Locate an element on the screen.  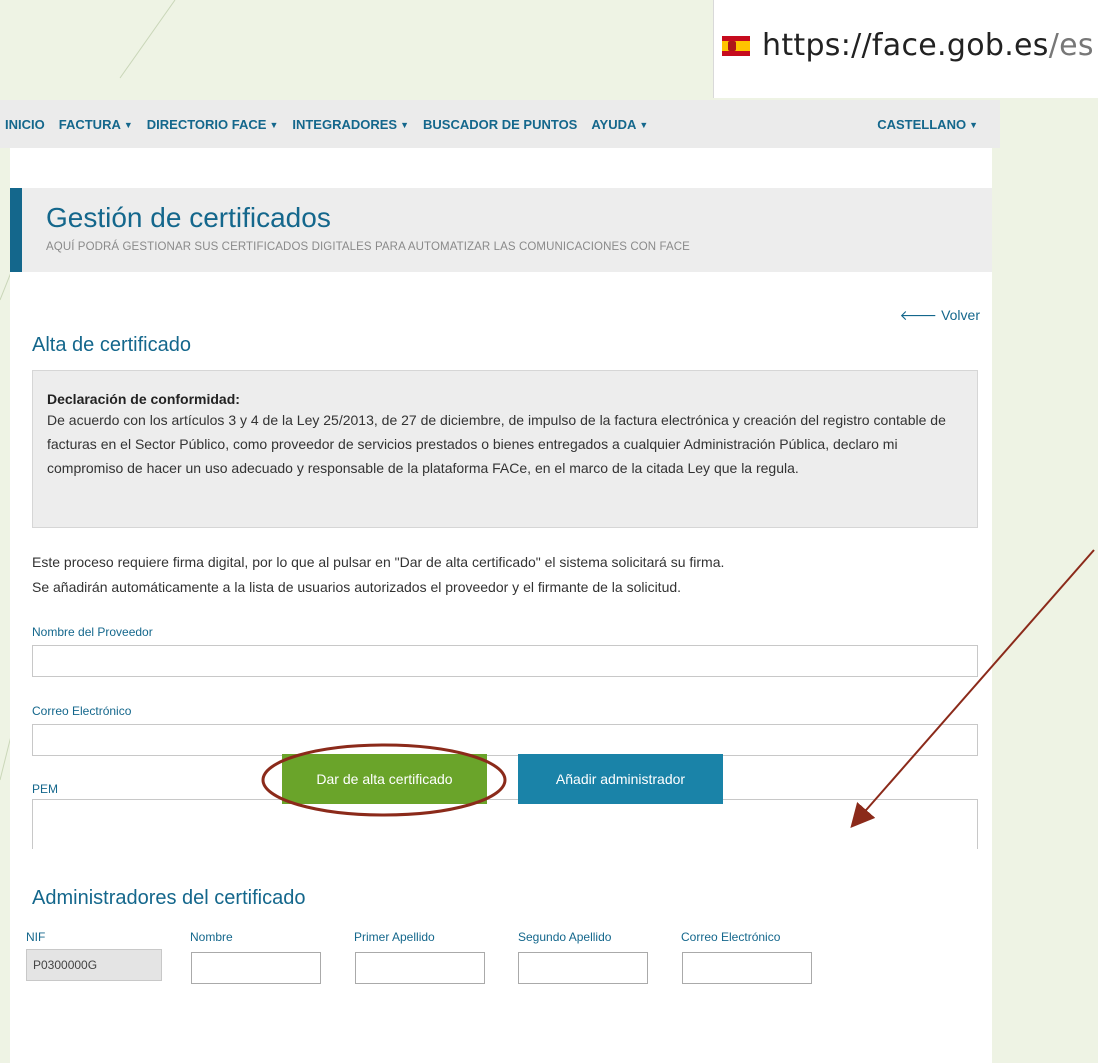
nav-item-integradores: INTEGRADORES ▼ is located at coordinates (350, 124).